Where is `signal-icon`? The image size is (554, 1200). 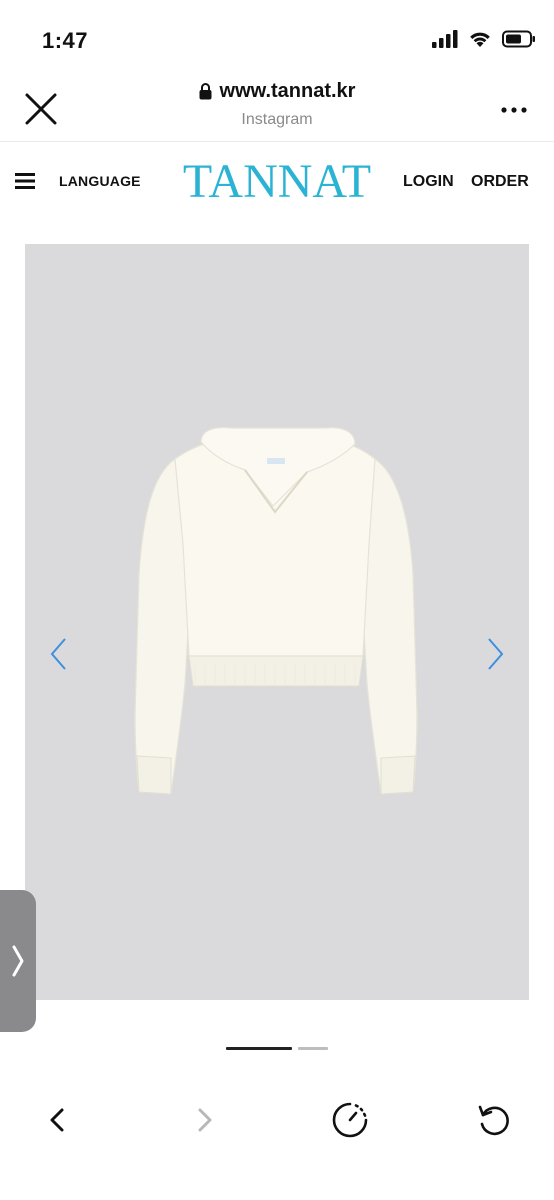 signal-icon is located at coordinates (445, 39).